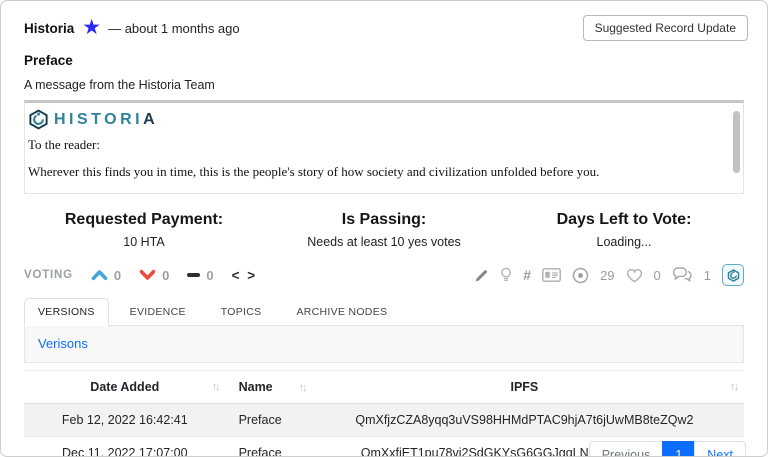 The width and height of the screenshot is (768, 457). What do you see at coordinates (384, 275) in the screenshot?
I see `voting-row: VOTING 0 0 0 < > # 29 0 1` at bounding box center [384, 275].